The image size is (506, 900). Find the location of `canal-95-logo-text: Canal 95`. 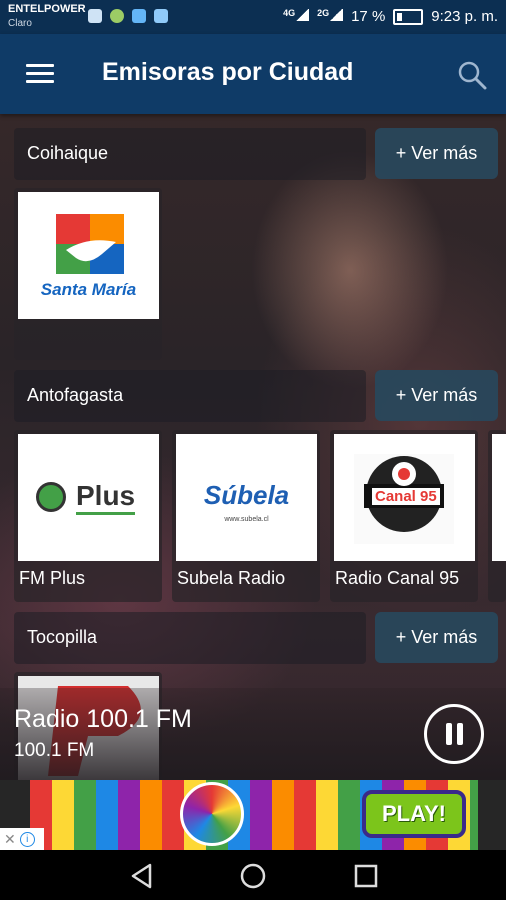

canal-95-logo-text: Canal 95 is located at coordinates (406, 496).